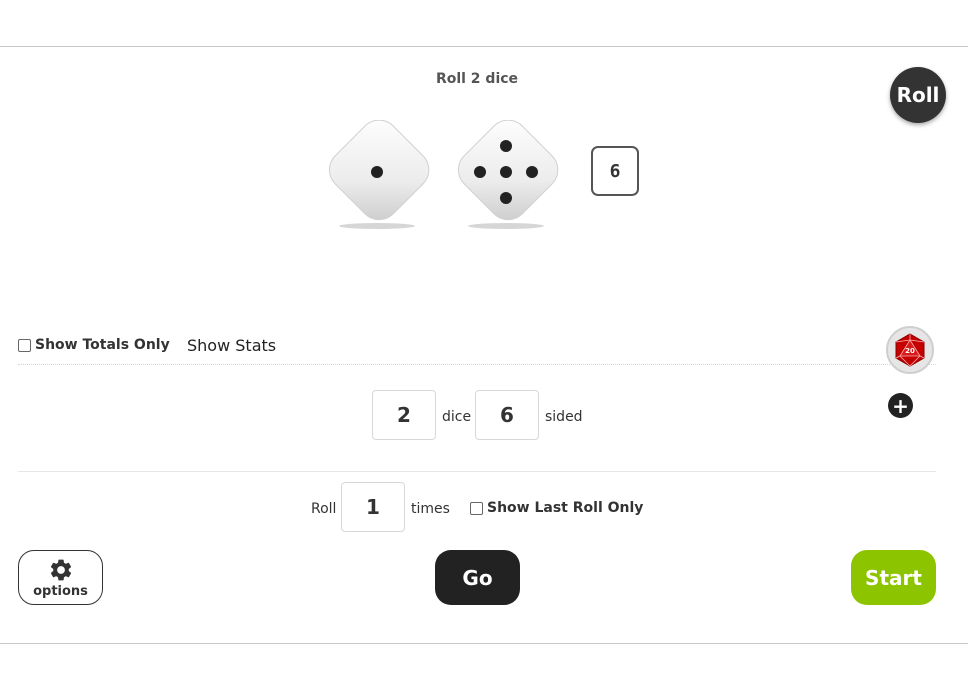  What do you see at coordinates (900, 405) in the screenshot?
I see `add-dice-icon: +` at bounding box center [900, 405].